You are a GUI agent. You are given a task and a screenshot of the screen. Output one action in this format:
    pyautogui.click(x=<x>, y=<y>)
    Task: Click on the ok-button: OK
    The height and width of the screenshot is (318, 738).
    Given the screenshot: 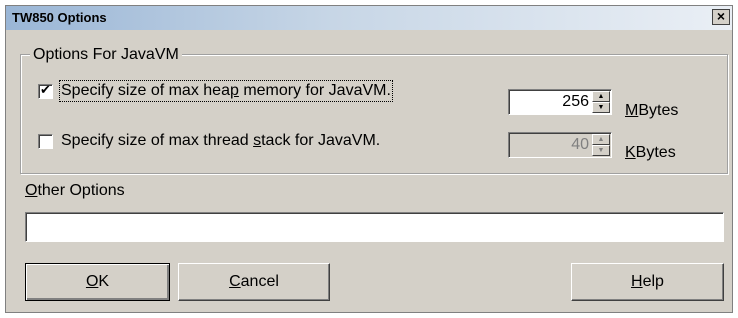 What is the action you would take?
    pyautogui.click(x=97, y=282)
    